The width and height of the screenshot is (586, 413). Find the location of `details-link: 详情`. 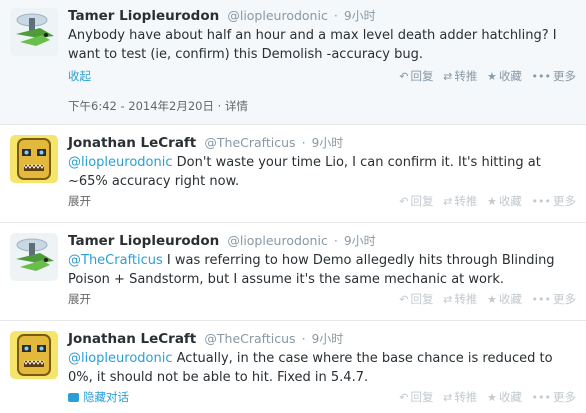

details-link: 详情 is located at coordinates (236, 106).